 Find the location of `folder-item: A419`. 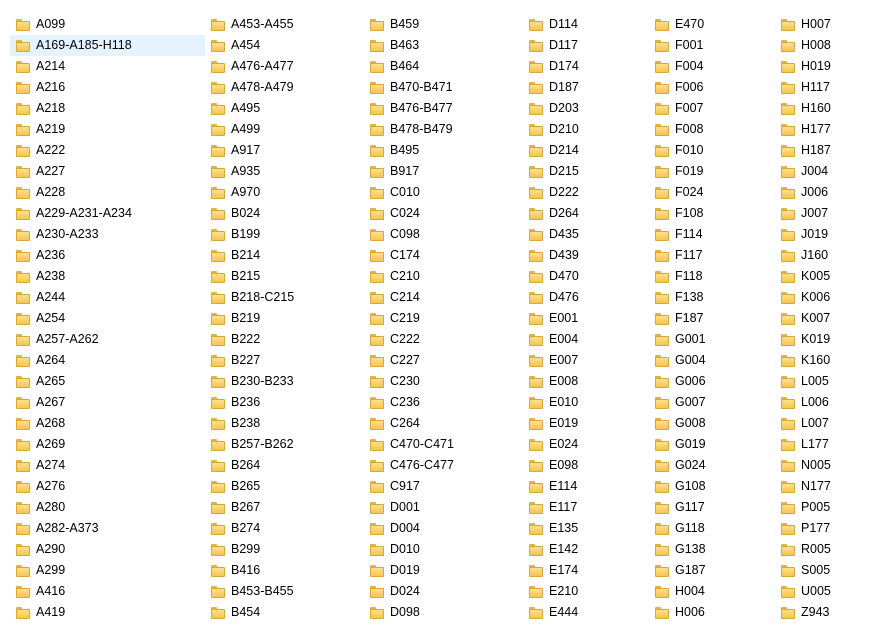

folder-item: A419 is located at coordinates (107, 612).